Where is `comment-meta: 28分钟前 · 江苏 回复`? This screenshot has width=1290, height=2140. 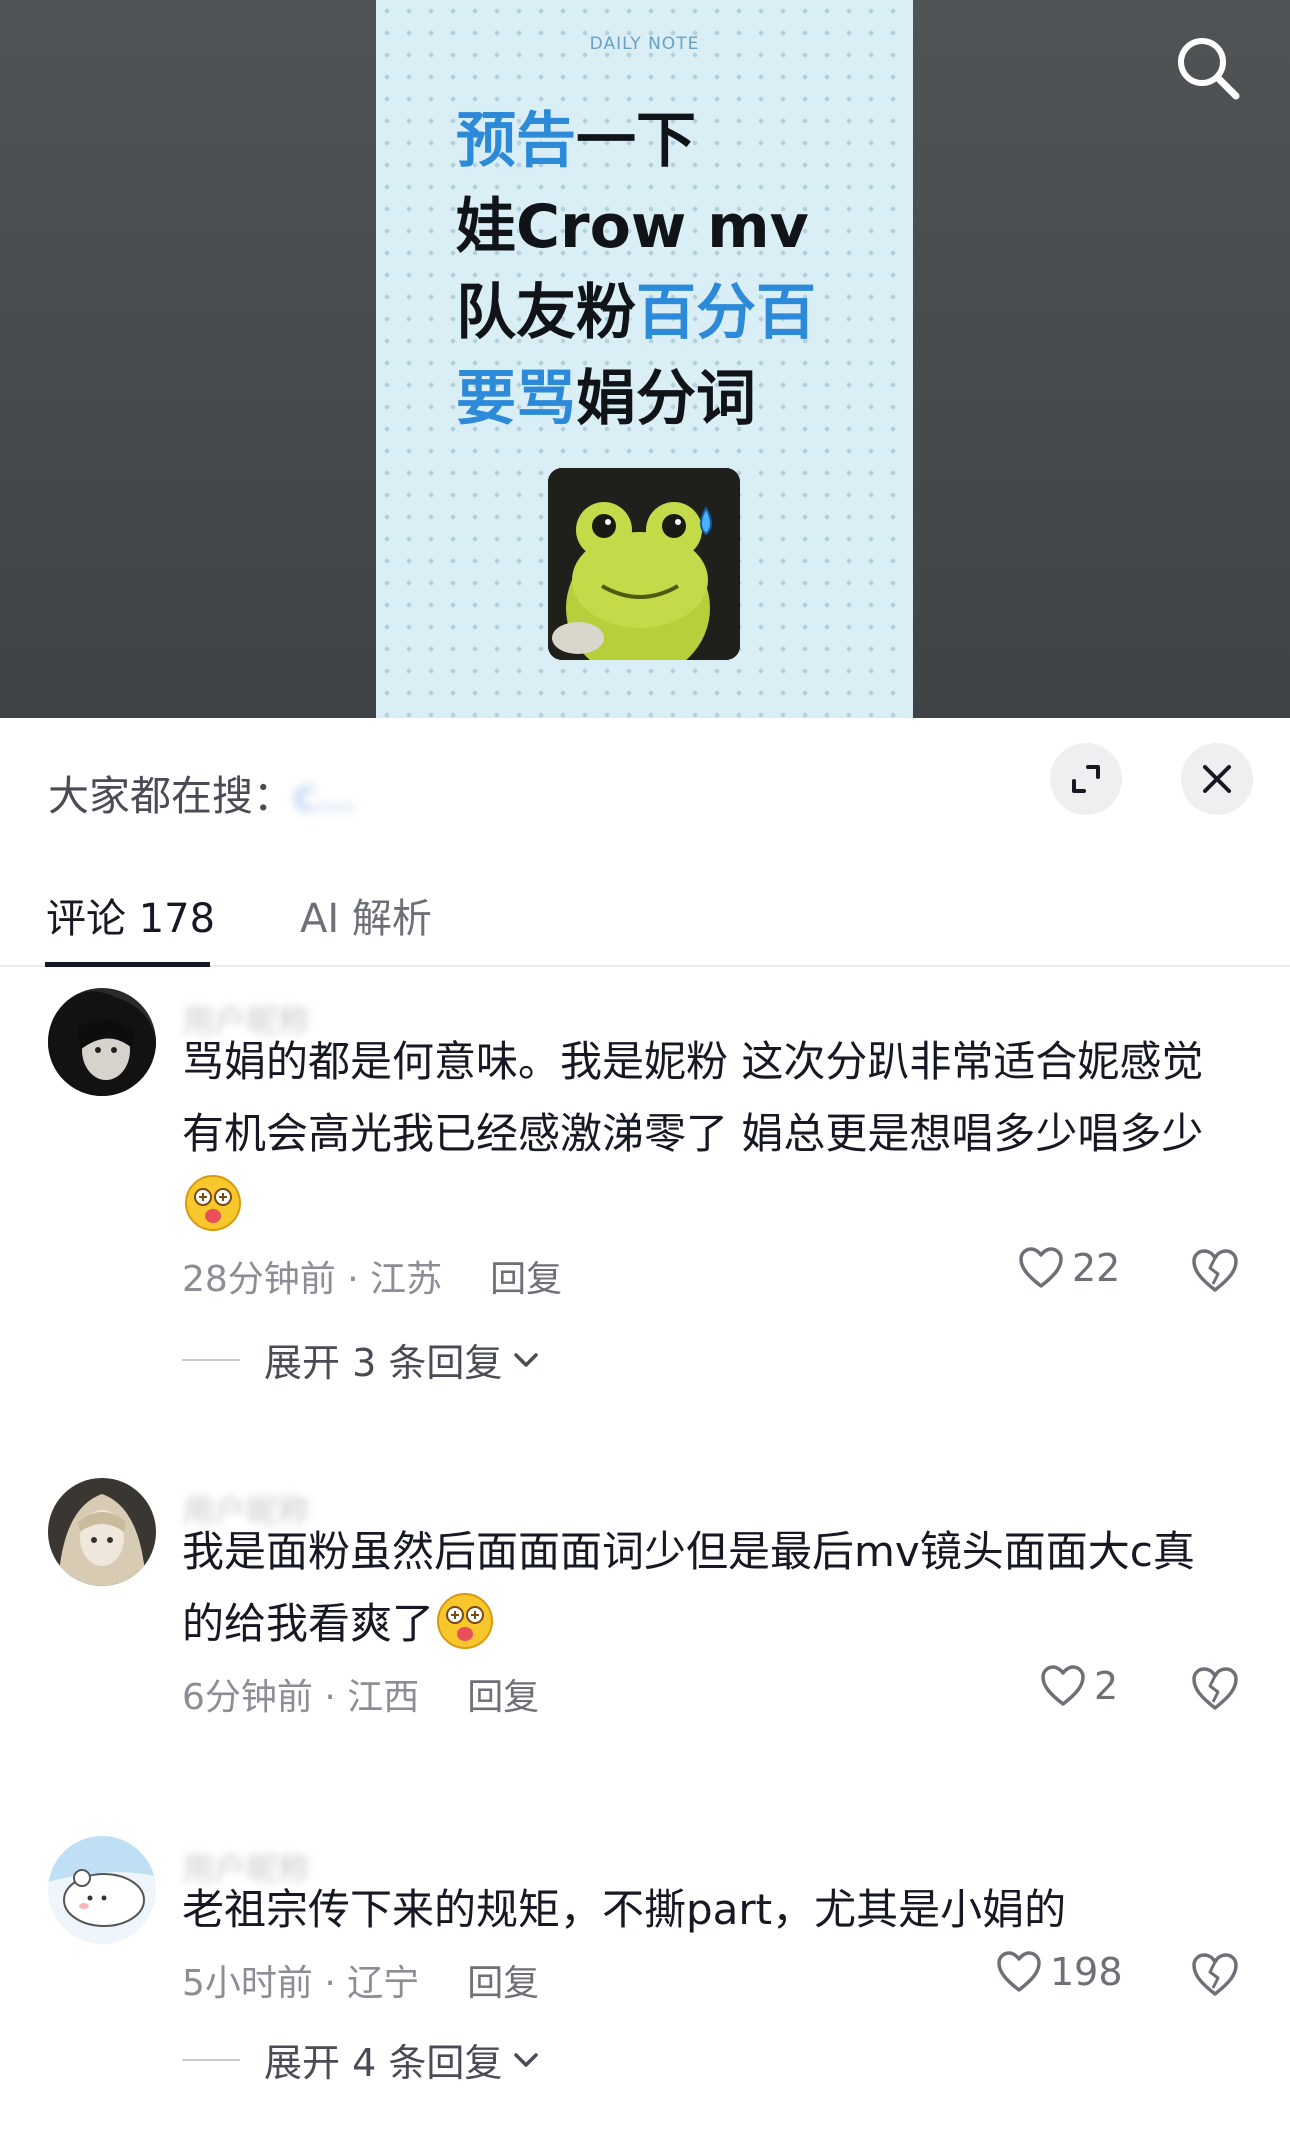 comment-meta: 28分钟前 · 江苏 回复 is located at coordinates (372, 1276).